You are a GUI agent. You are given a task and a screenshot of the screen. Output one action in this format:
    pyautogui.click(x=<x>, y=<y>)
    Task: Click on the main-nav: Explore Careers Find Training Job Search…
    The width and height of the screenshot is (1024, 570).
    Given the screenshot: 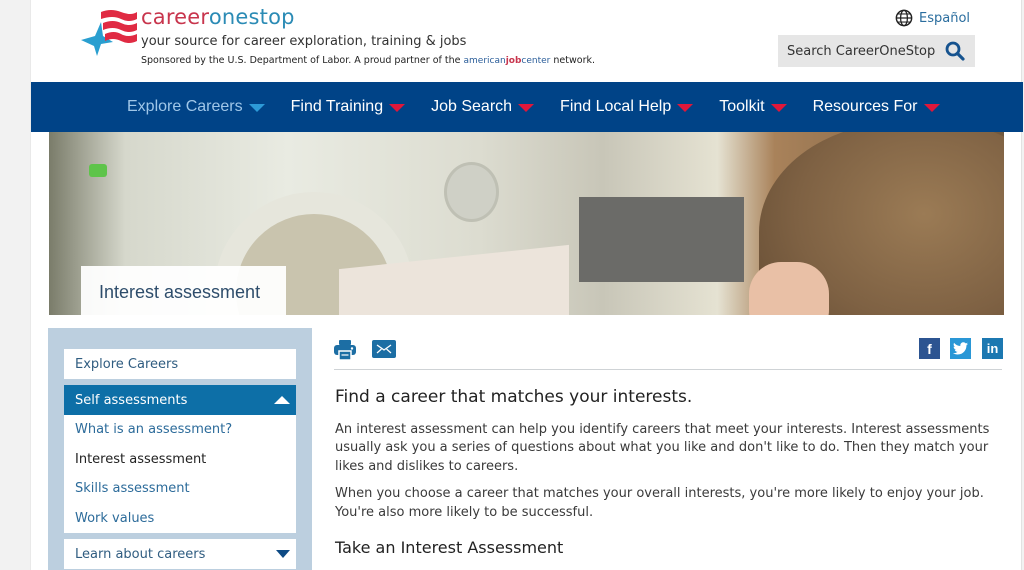 What is the action you would take?
    pyautogui.click(x=527, y=107)
    